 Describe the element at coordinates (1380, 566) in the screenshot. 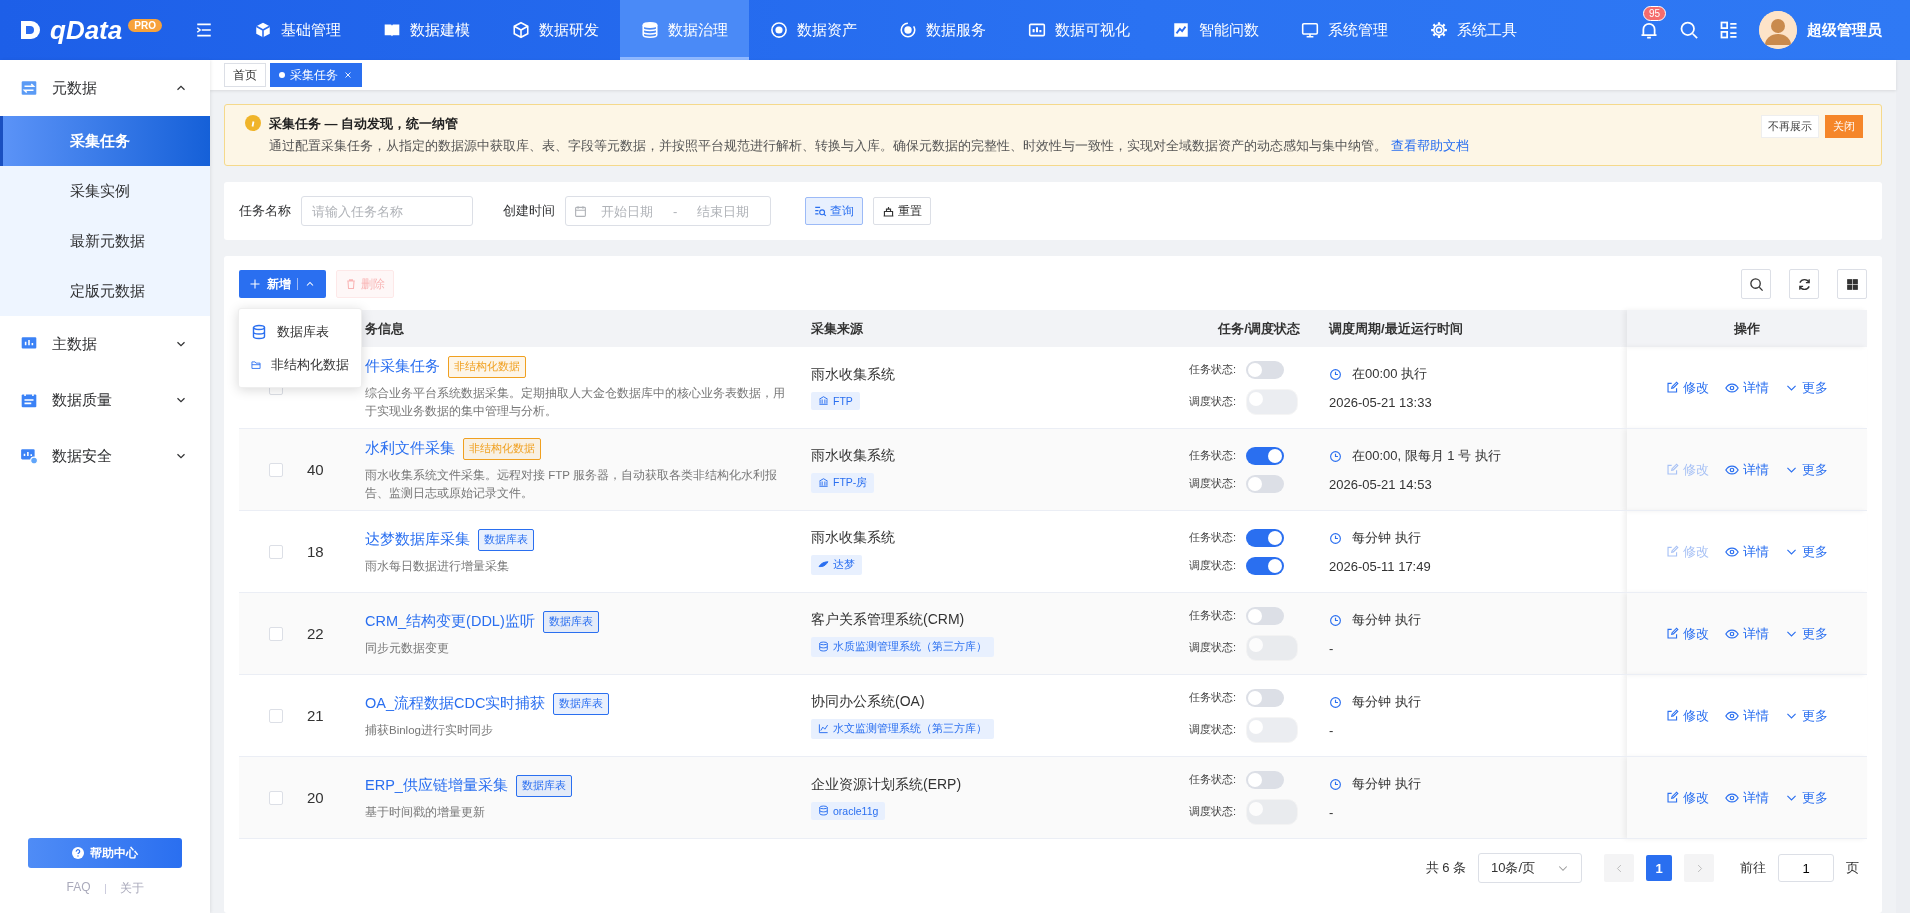

I see `last-run-time: 2026-05-11 17:49` at that location.